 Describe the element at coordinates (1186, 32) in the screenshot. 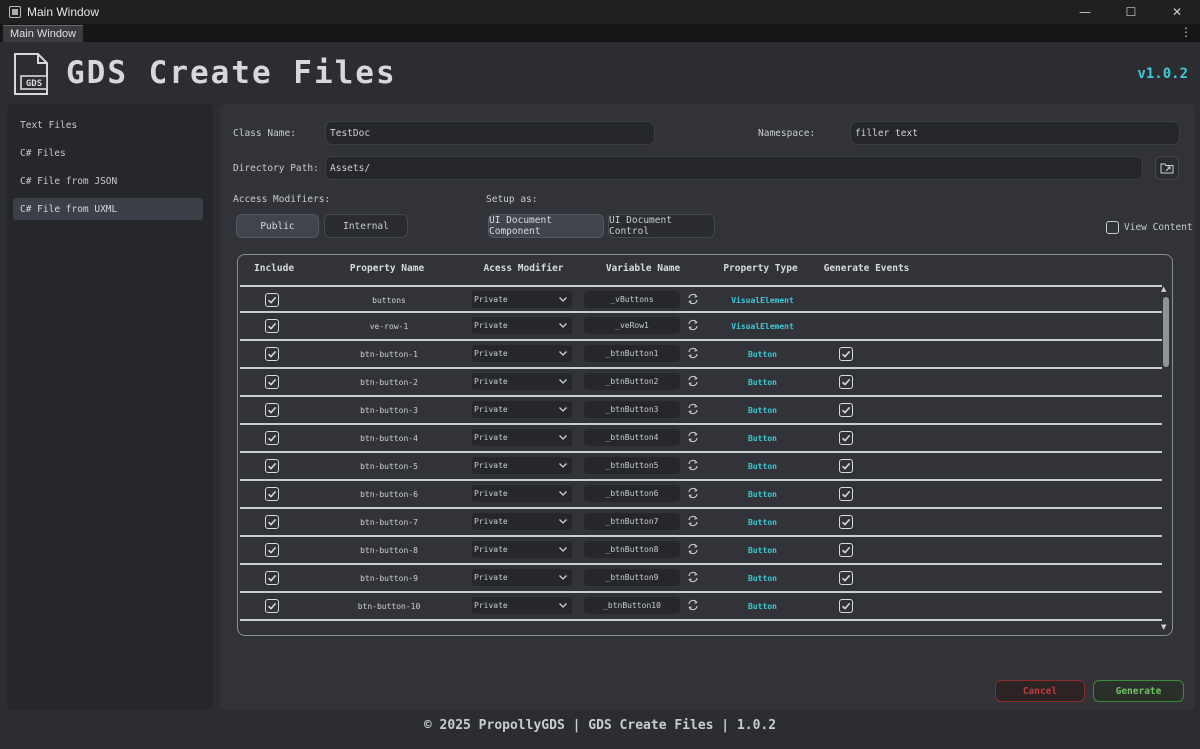

I see `more-menu-icon: ⋮` at that location.